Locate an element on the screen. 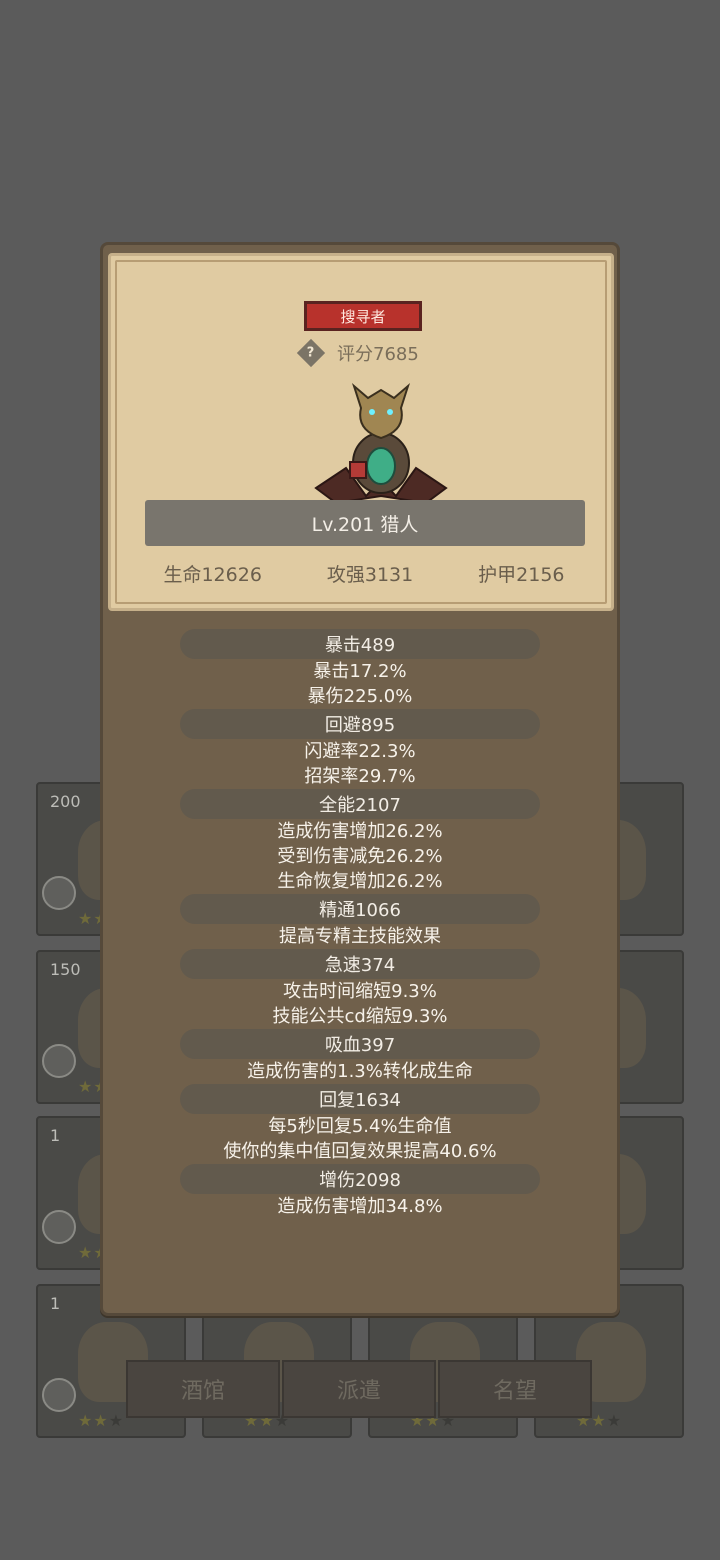 The height and width of the screenshot is (1560, 720). attribute-detail-line: 闪避率22.3% is located at coordinates (360, 751).